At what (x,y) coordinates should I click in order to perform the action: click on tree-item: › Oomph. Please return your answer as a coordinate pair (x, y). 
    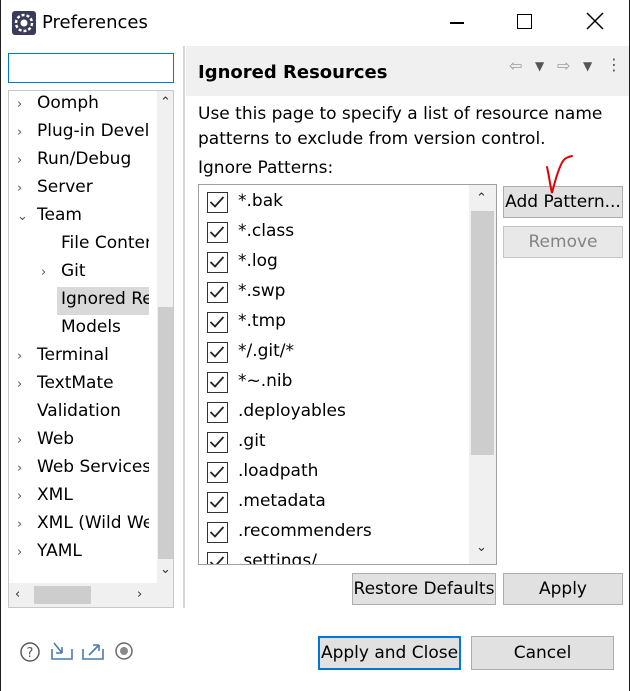
    Looking at the image, I should click on (79, 105).